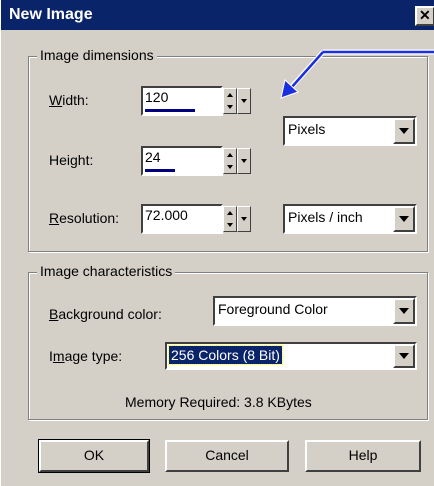 The width and height of the screenshot is (434, 486). What do you see at coordinates (357, 74) in the screenshot?
I see `annotation-arrow-icon` at bounding box center [357, 74].